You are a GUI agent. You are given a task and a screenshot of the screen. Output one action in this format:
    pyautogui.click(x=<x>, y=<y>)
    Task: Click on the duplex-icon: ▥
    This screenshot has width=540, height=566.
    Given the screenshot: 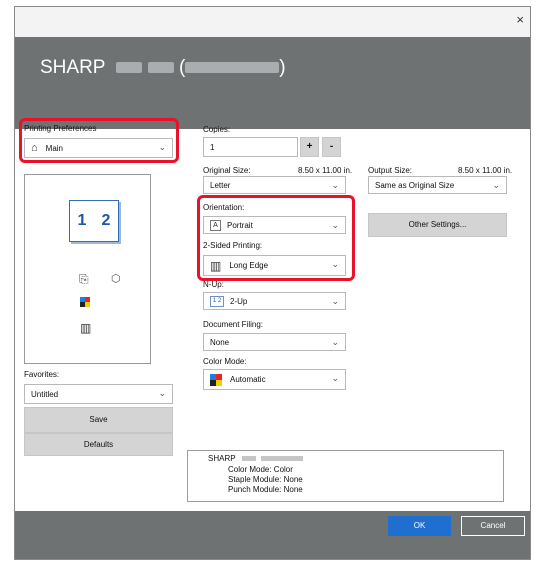 What is the action you would take?
    pyautogui.click(x=86, y=328)
    